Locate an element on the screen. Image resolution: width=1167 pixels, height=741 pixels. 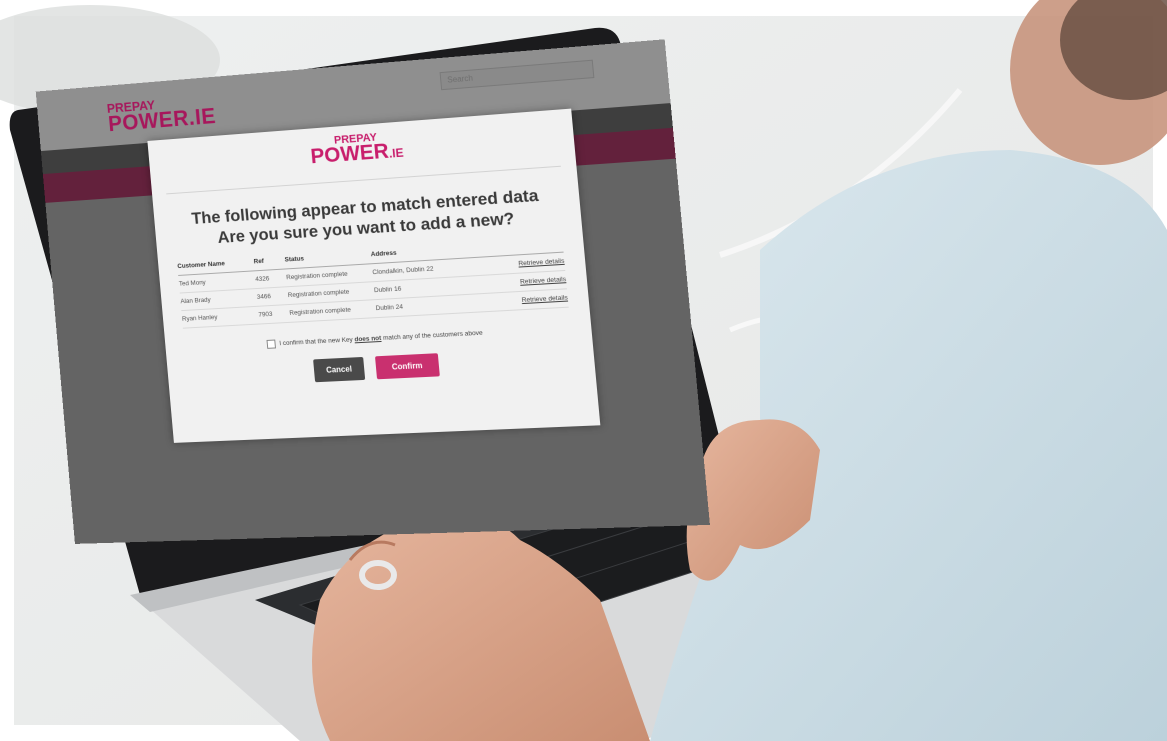
column-header-name: Customer Name is located at coordinates (215, 265).